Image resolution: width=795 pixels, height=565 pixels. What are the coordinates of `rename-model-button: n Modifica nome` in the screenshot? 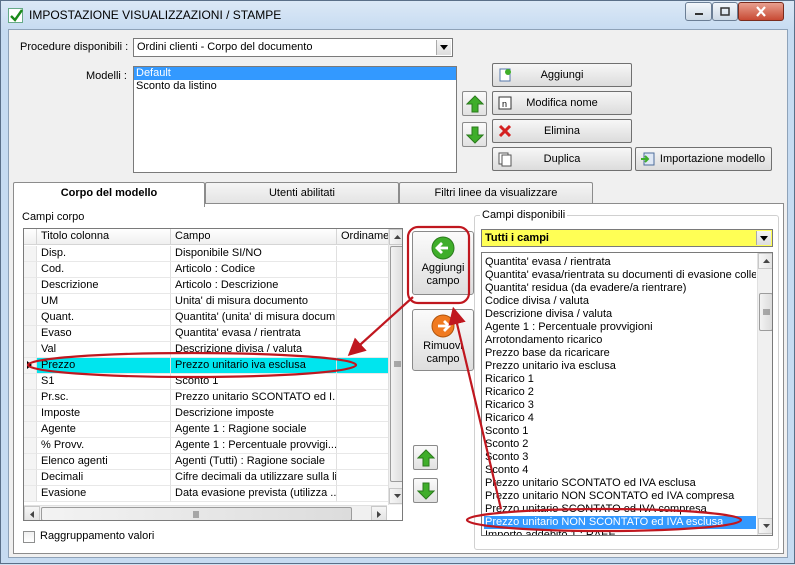 It's located at (562, 103).